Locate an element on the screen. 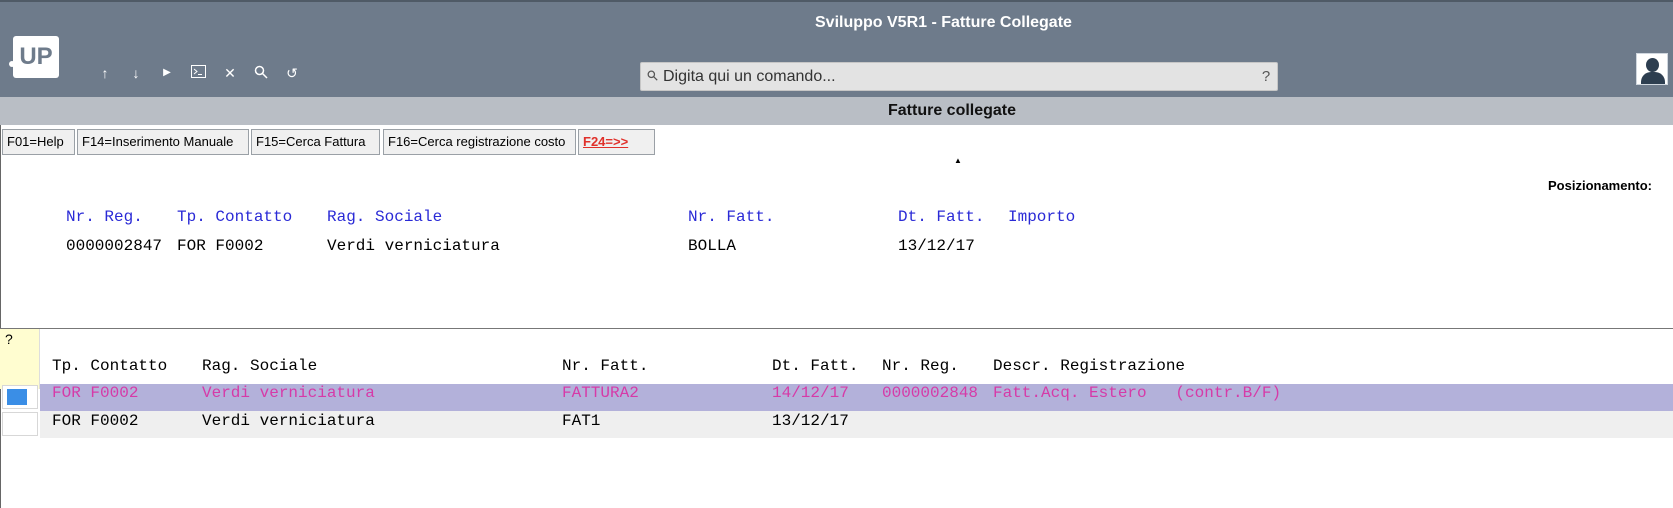 The image size is (1673, 508). header-col-importo: Importo is located at coordinates (1042, 217).